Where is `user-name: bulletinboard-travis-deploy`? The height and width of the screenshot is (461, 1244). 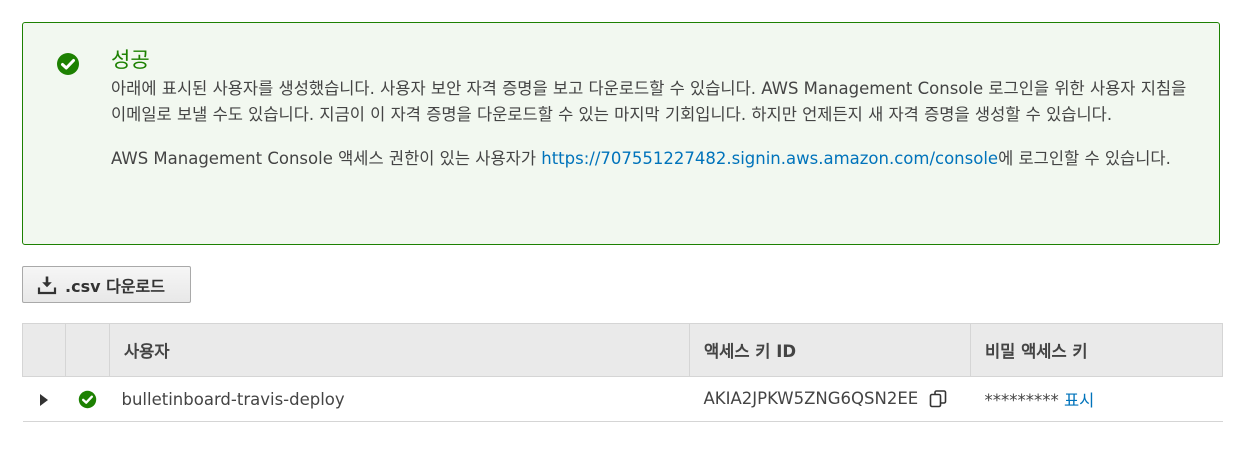
user-name: bulletinboard-travis-deploy is located at coordinates (399, 399).